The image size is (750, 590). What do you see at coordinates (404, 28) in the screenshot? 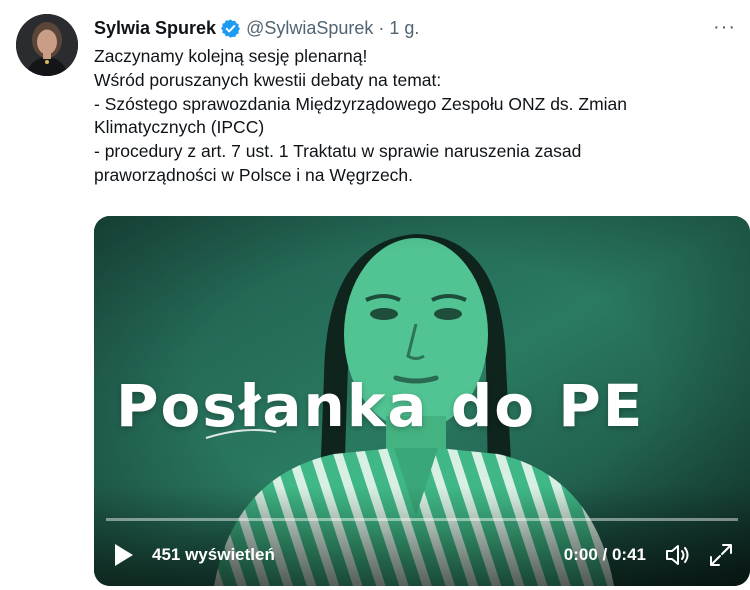
I see `tweet-timestamp: 1 g.` at bounding box center [404, 28].